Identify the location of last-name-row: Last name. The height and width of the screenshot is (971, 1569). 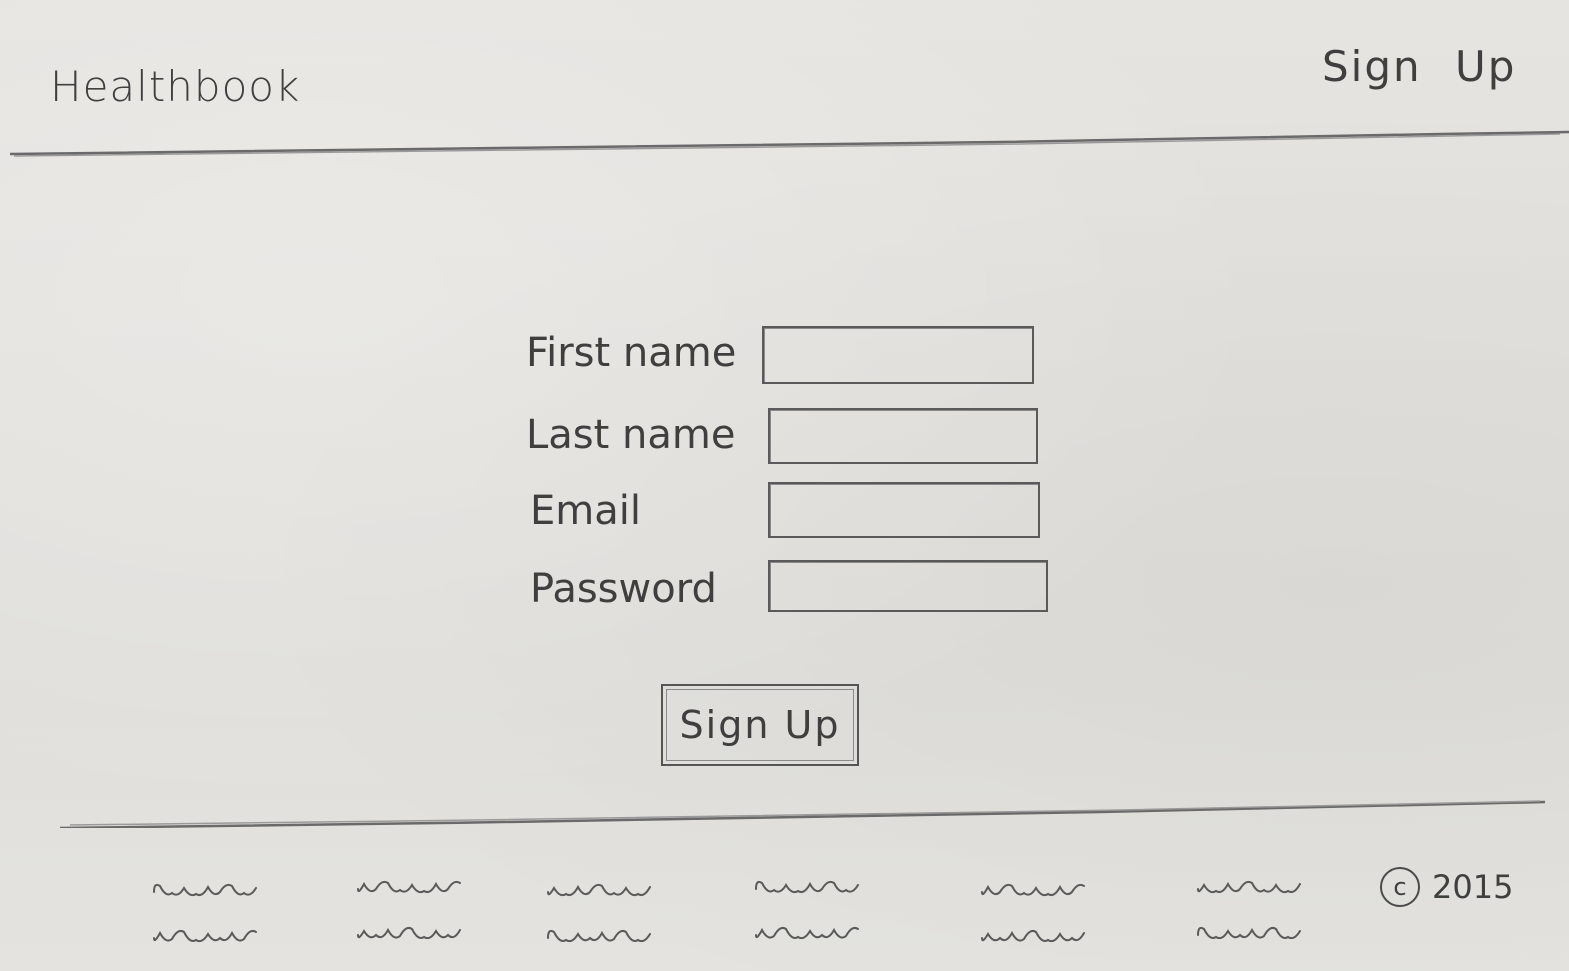
(800, 436).